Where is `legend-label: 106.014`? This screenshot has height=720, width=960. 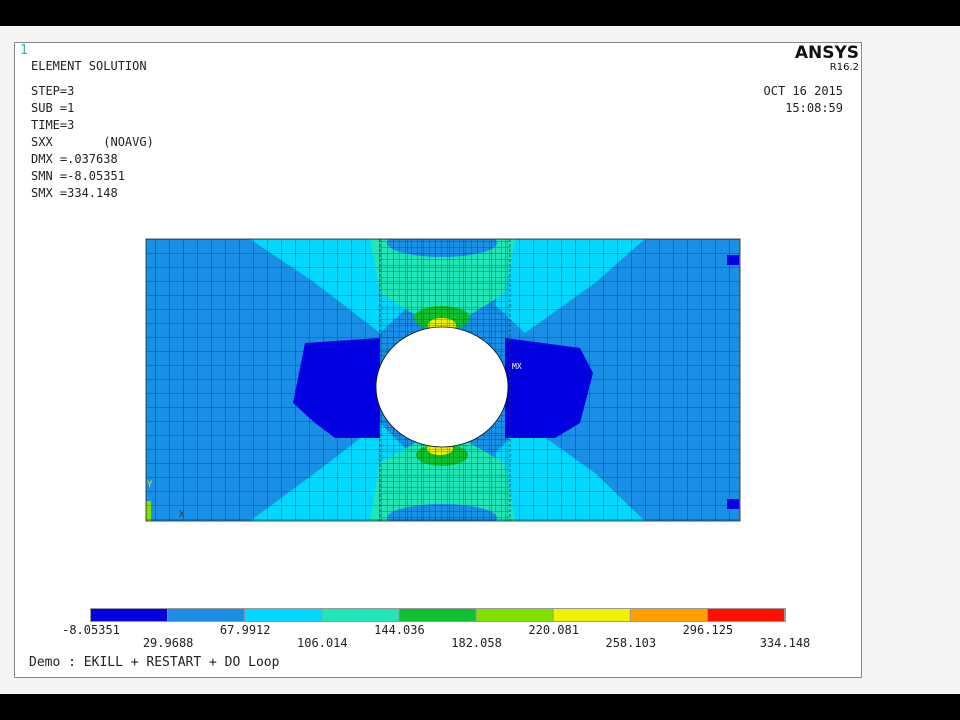
legend-label: 106.014 is located at coordinates (322, 643).